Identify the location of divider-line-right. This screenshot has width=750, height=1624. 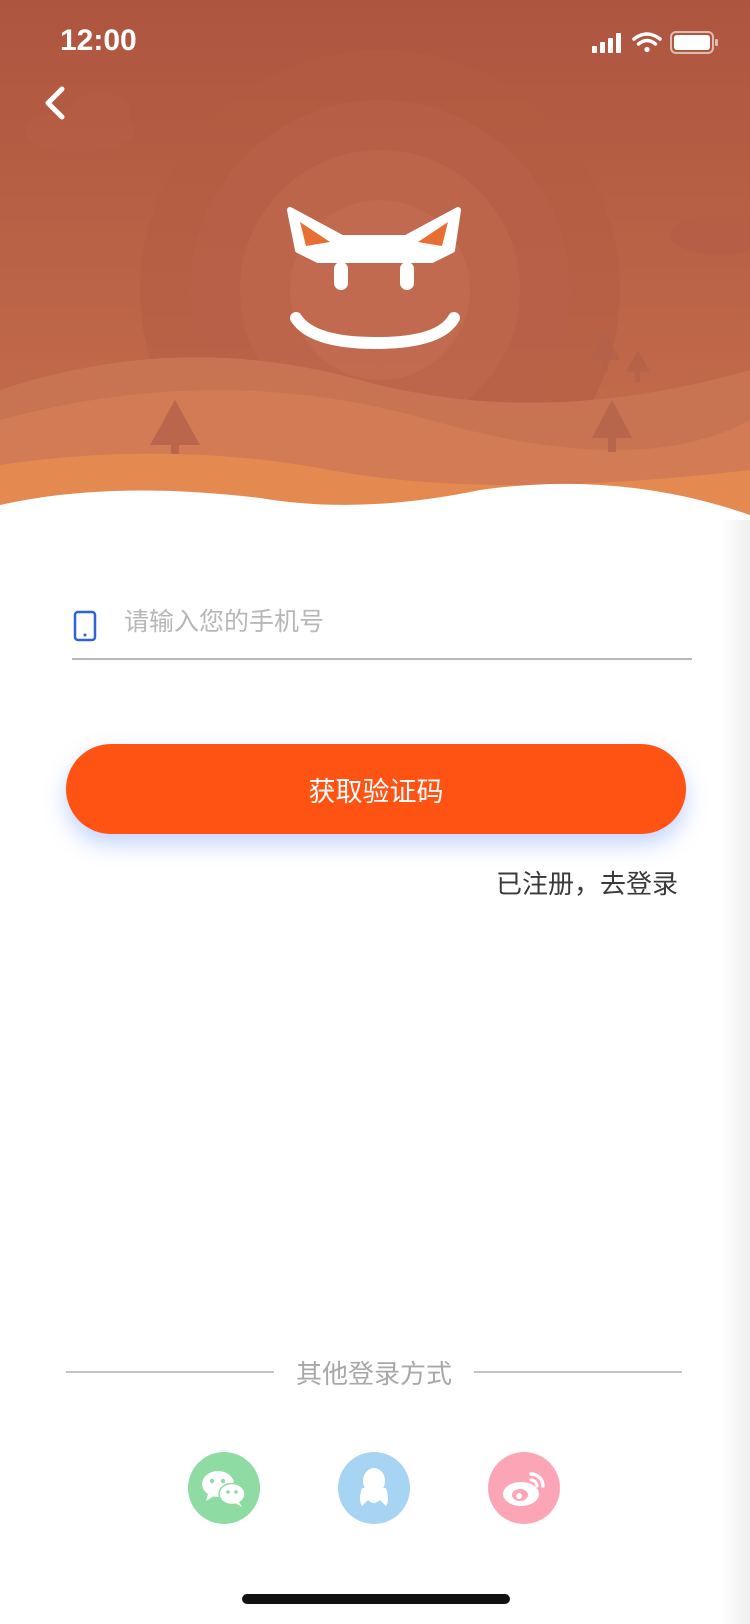
(578, 1372).